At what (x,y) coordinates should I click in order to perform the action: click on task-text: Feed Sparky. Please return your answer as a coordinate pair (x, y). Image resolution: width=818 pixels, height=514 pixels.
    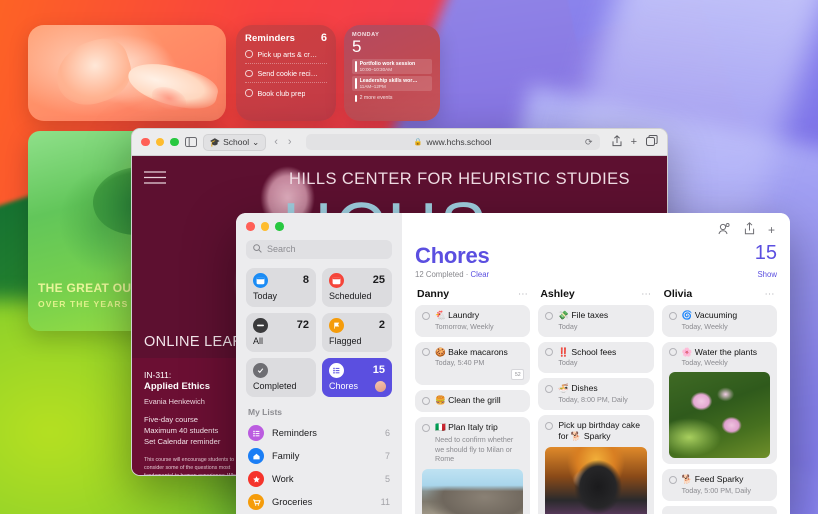
    Looking at the image, I should click on (719, 479).